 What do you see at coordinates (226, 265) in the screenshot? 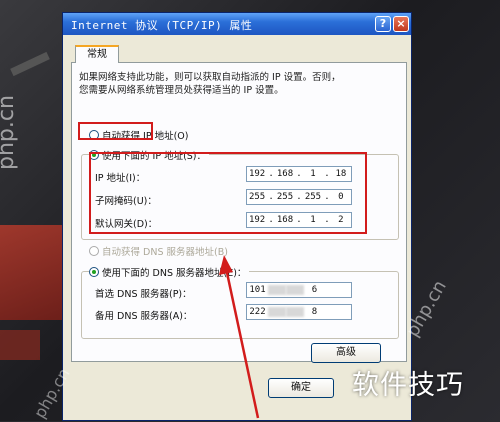
I see `arrow-head` at bounding box center [226, 265].